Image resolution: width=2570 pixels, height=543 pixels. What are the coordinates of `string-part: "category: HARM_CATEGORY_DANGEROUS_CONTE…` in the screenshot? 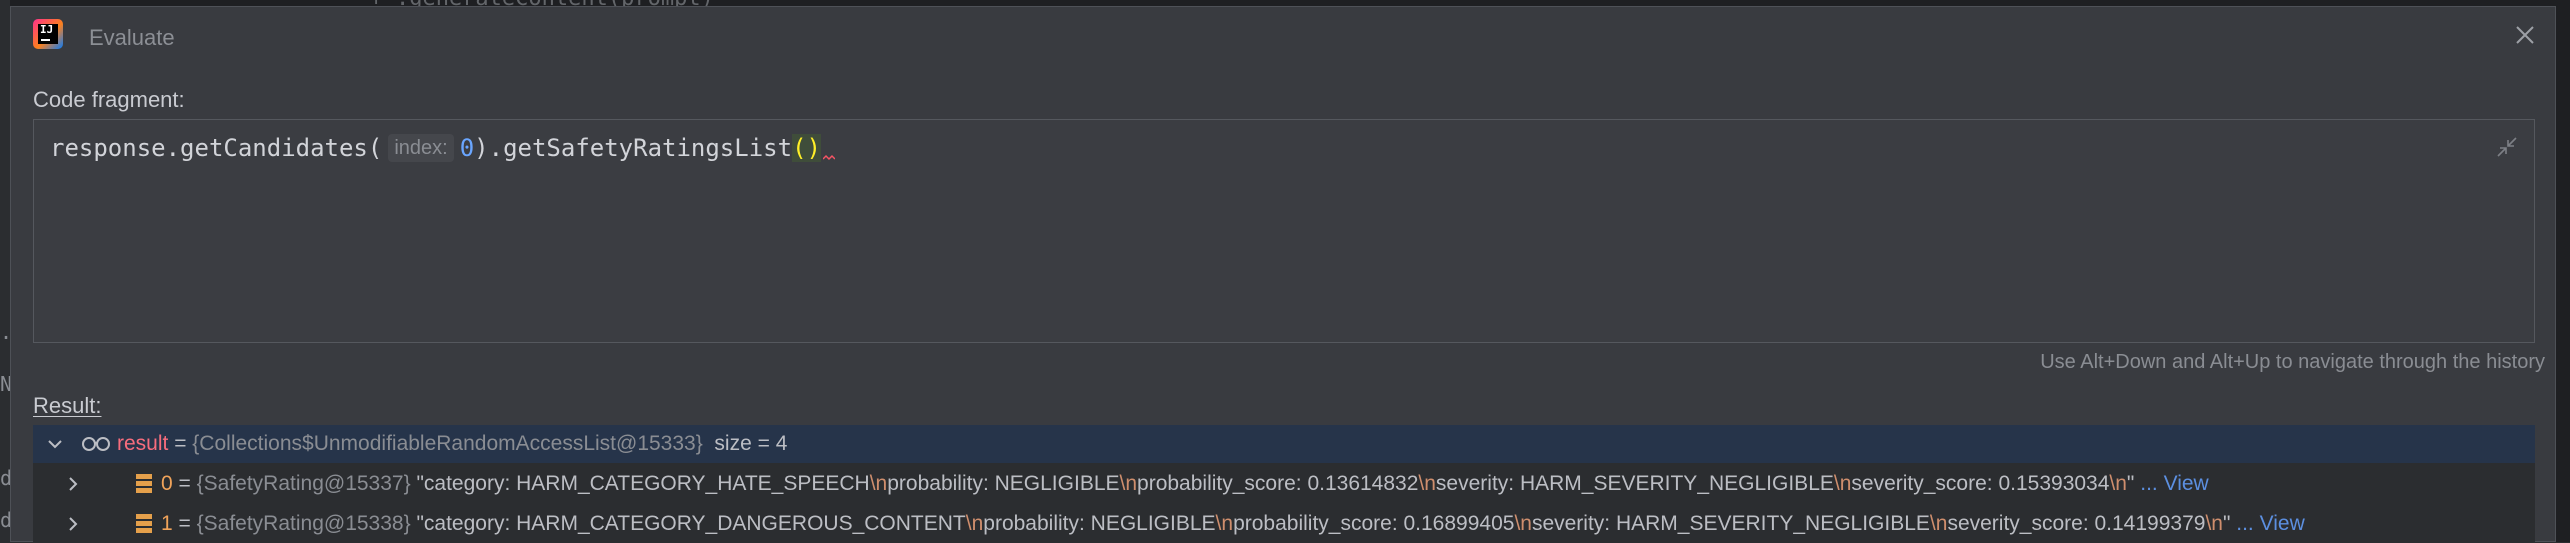 It's located at (691, 523).